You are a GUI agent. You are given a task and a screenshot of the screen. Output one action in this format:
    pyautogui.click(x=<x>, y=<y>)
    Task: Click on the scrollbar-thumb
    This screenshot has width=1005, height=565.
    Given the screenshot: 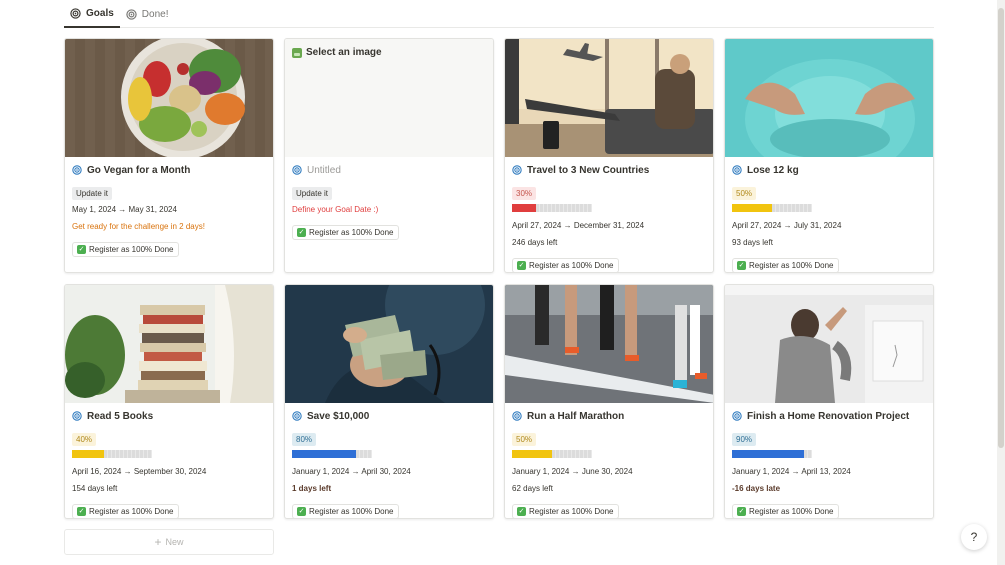 What is the action you would take?
    pyautogui.click(x=1001, y=228)
    